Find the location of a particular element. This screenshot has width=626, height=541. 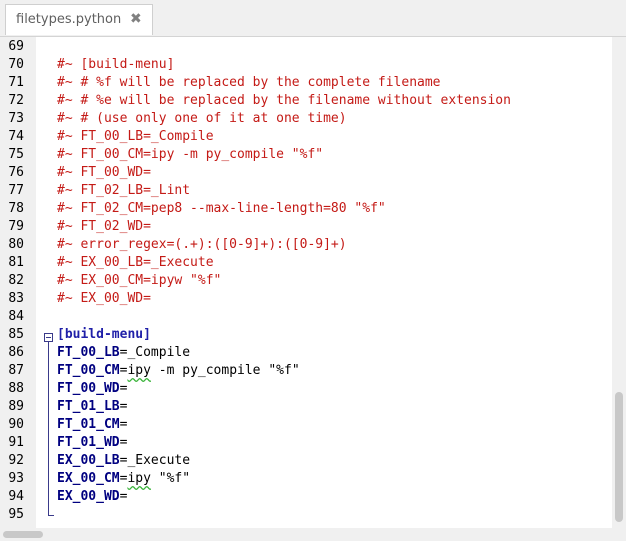

code-line: 84 is located at coordinates (306, 317).